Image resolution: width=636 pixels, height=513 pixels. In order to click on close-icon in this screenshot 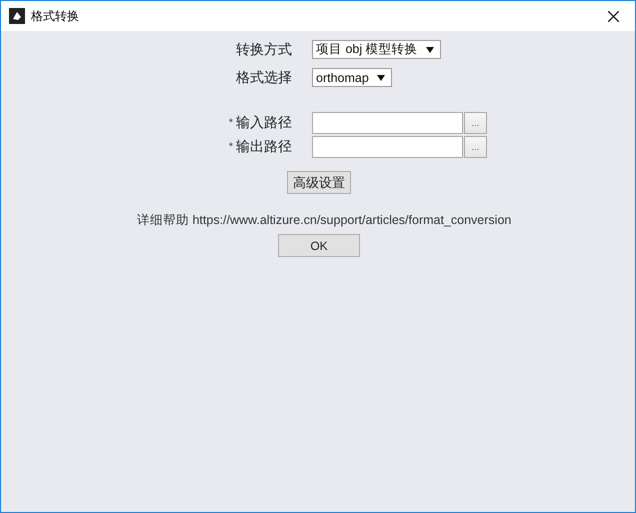, I will do `click(613, 16)`.